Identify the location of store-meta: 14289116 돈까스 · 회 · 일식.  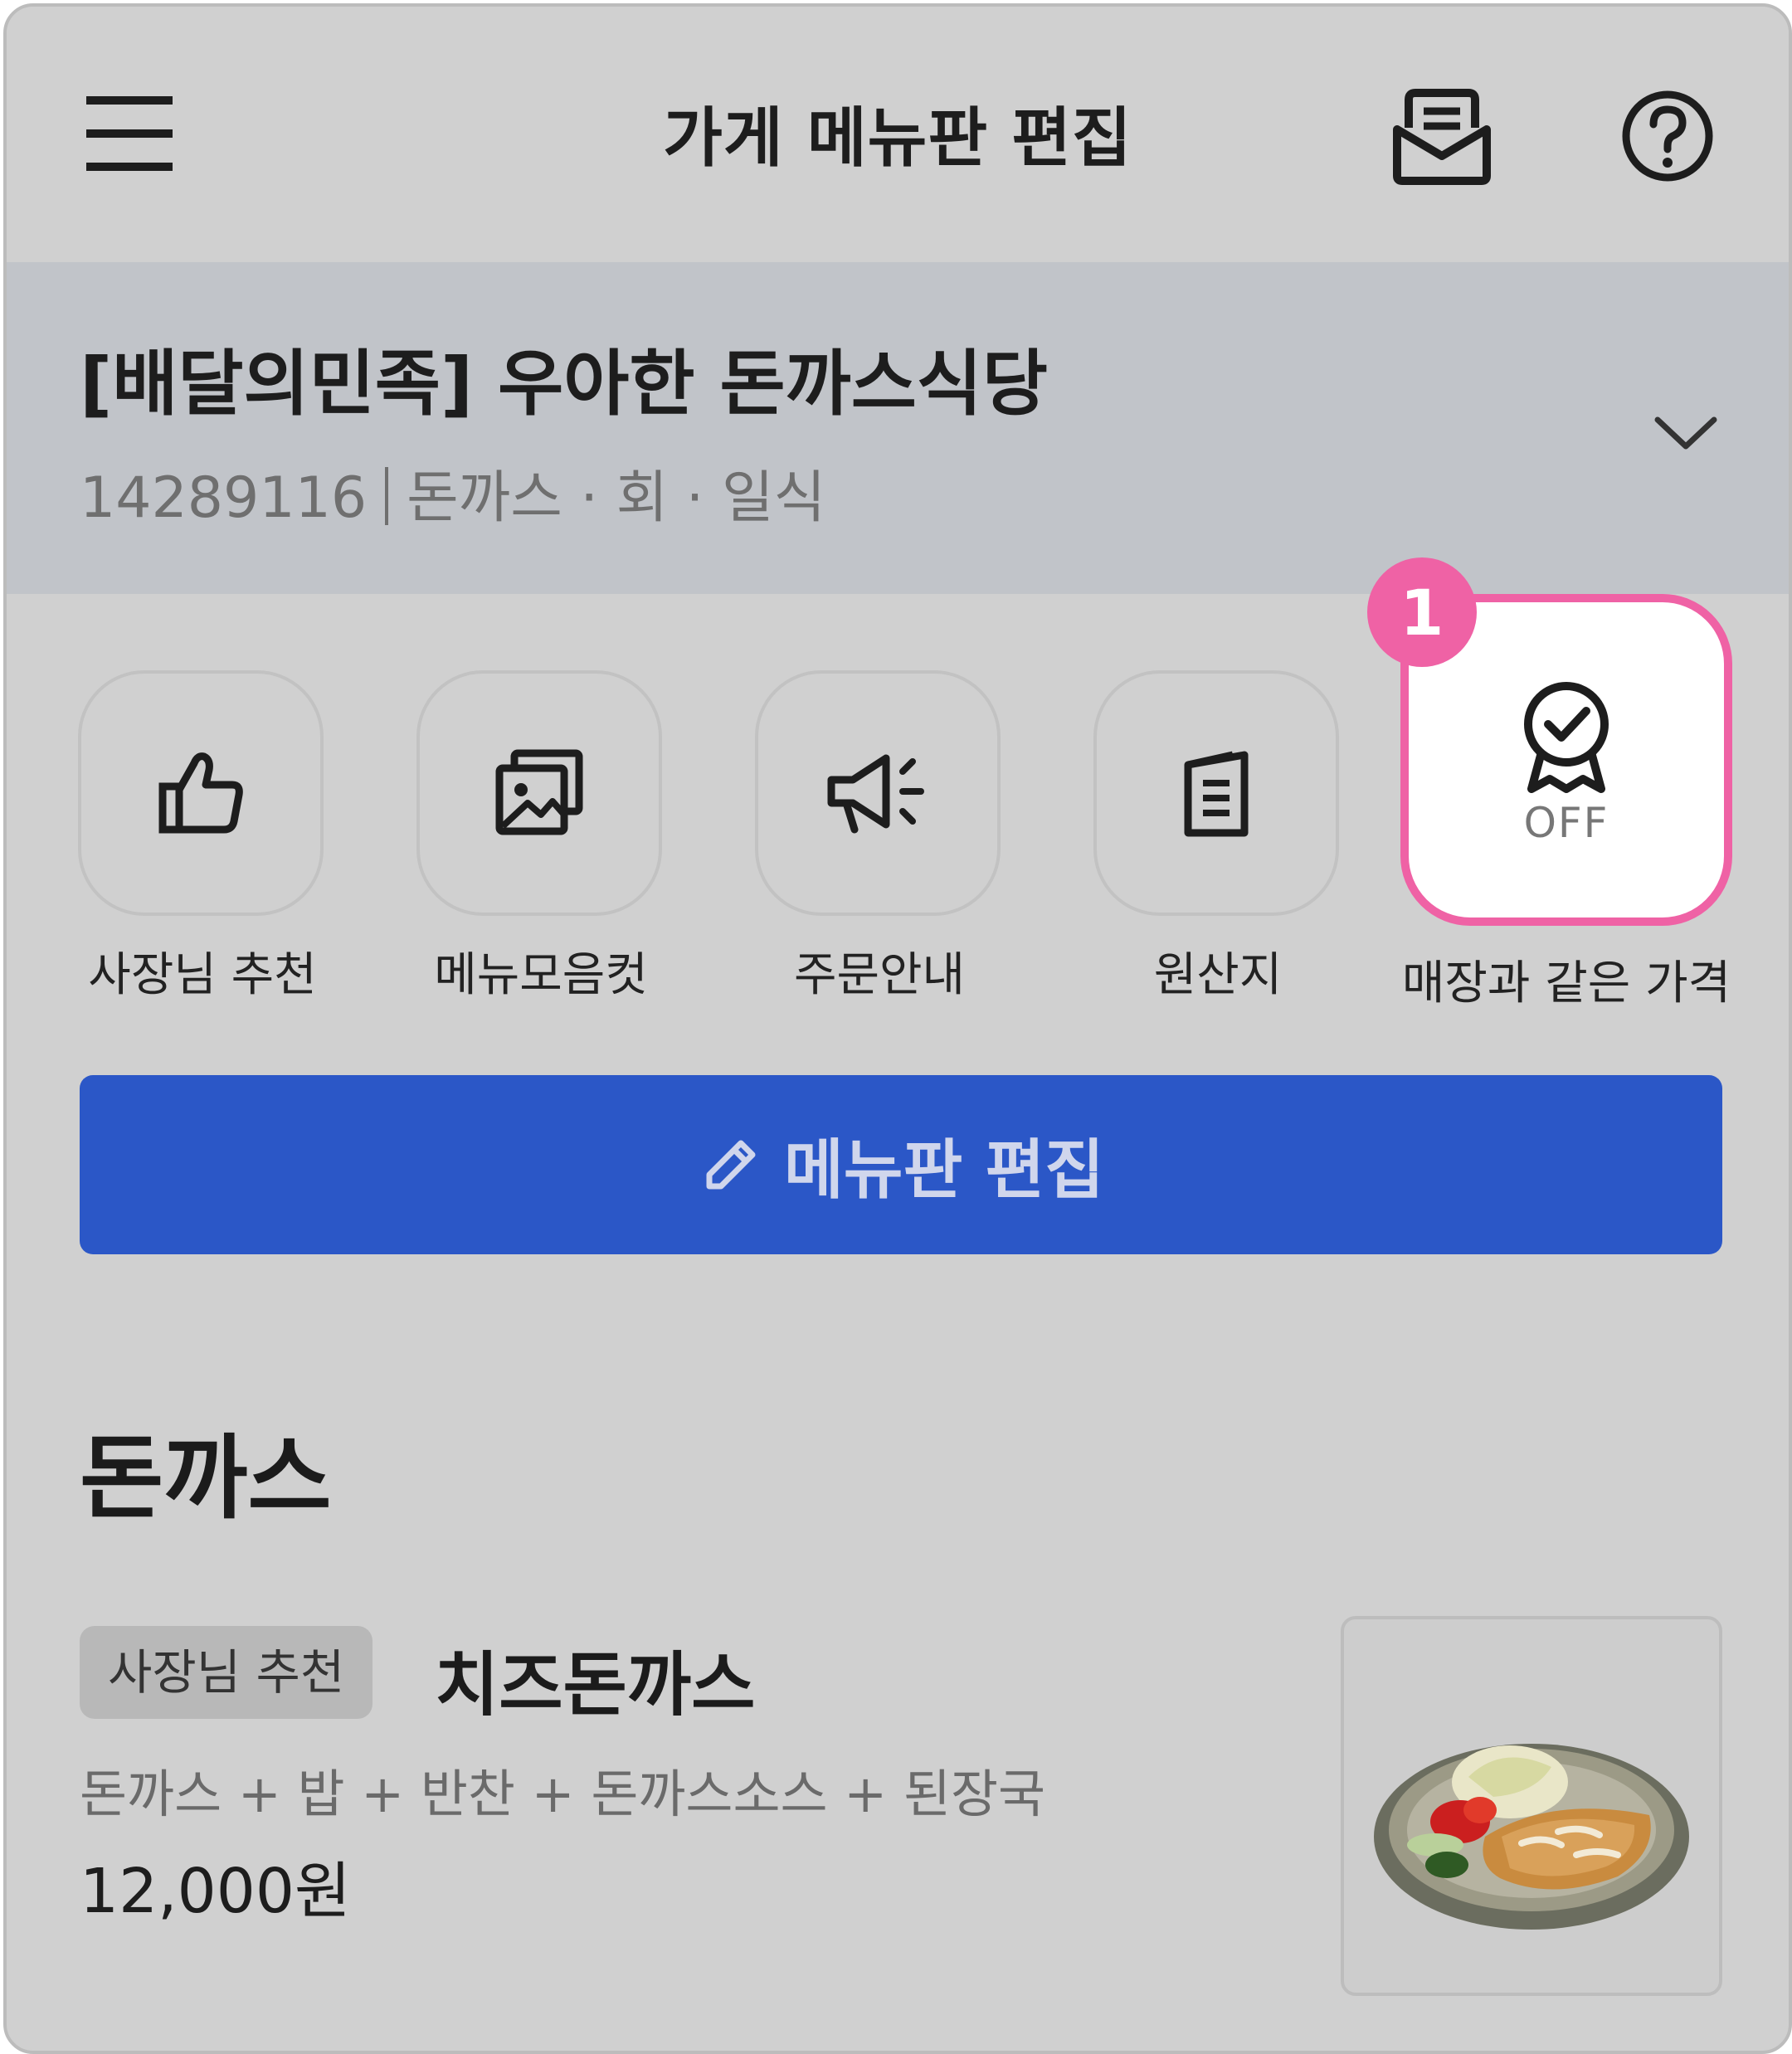
(452, 492).